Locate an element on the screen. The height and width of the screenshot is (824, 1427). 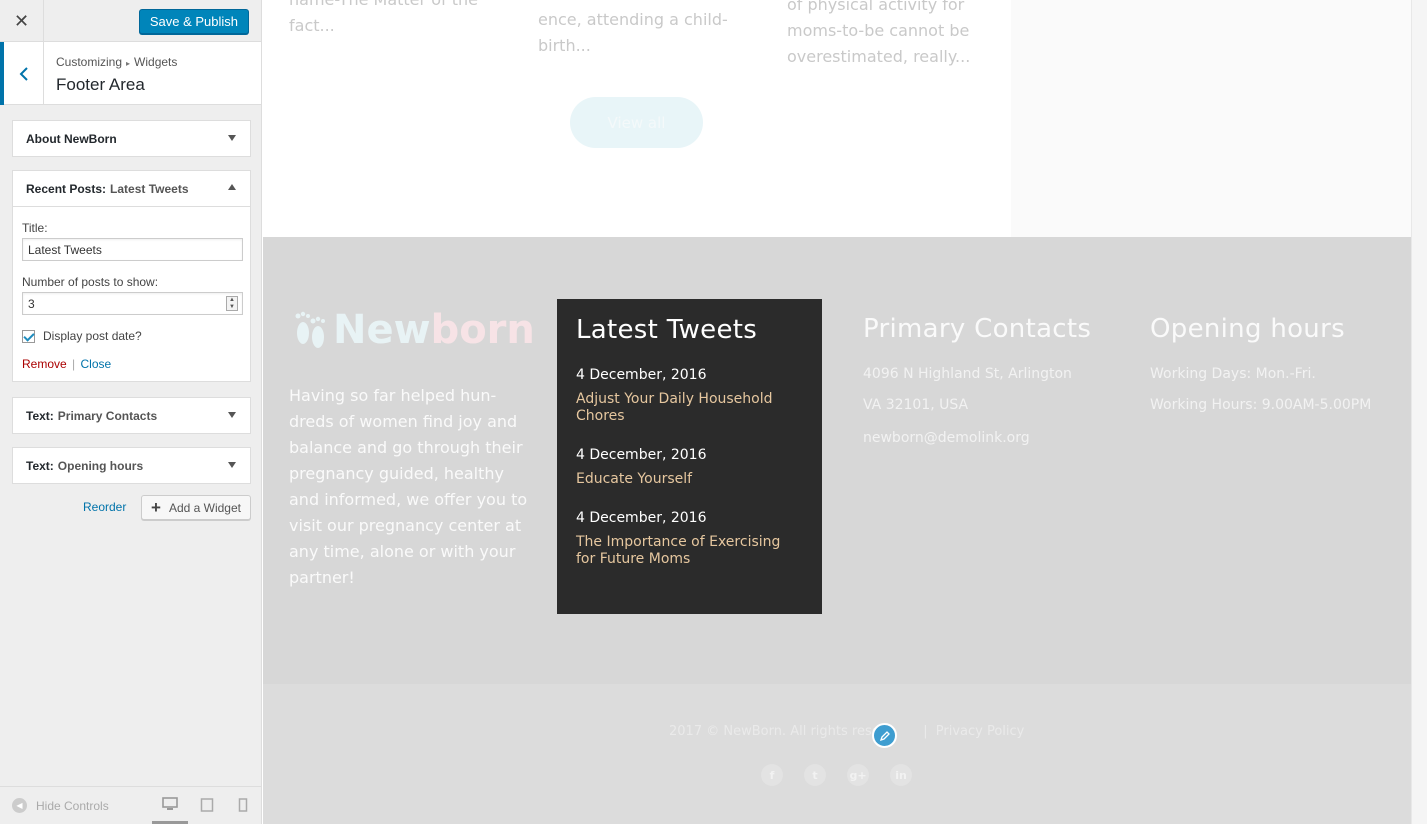
copyright-text: 2017 © NewBorn. All rights reser is located at coordinates (777, 731).